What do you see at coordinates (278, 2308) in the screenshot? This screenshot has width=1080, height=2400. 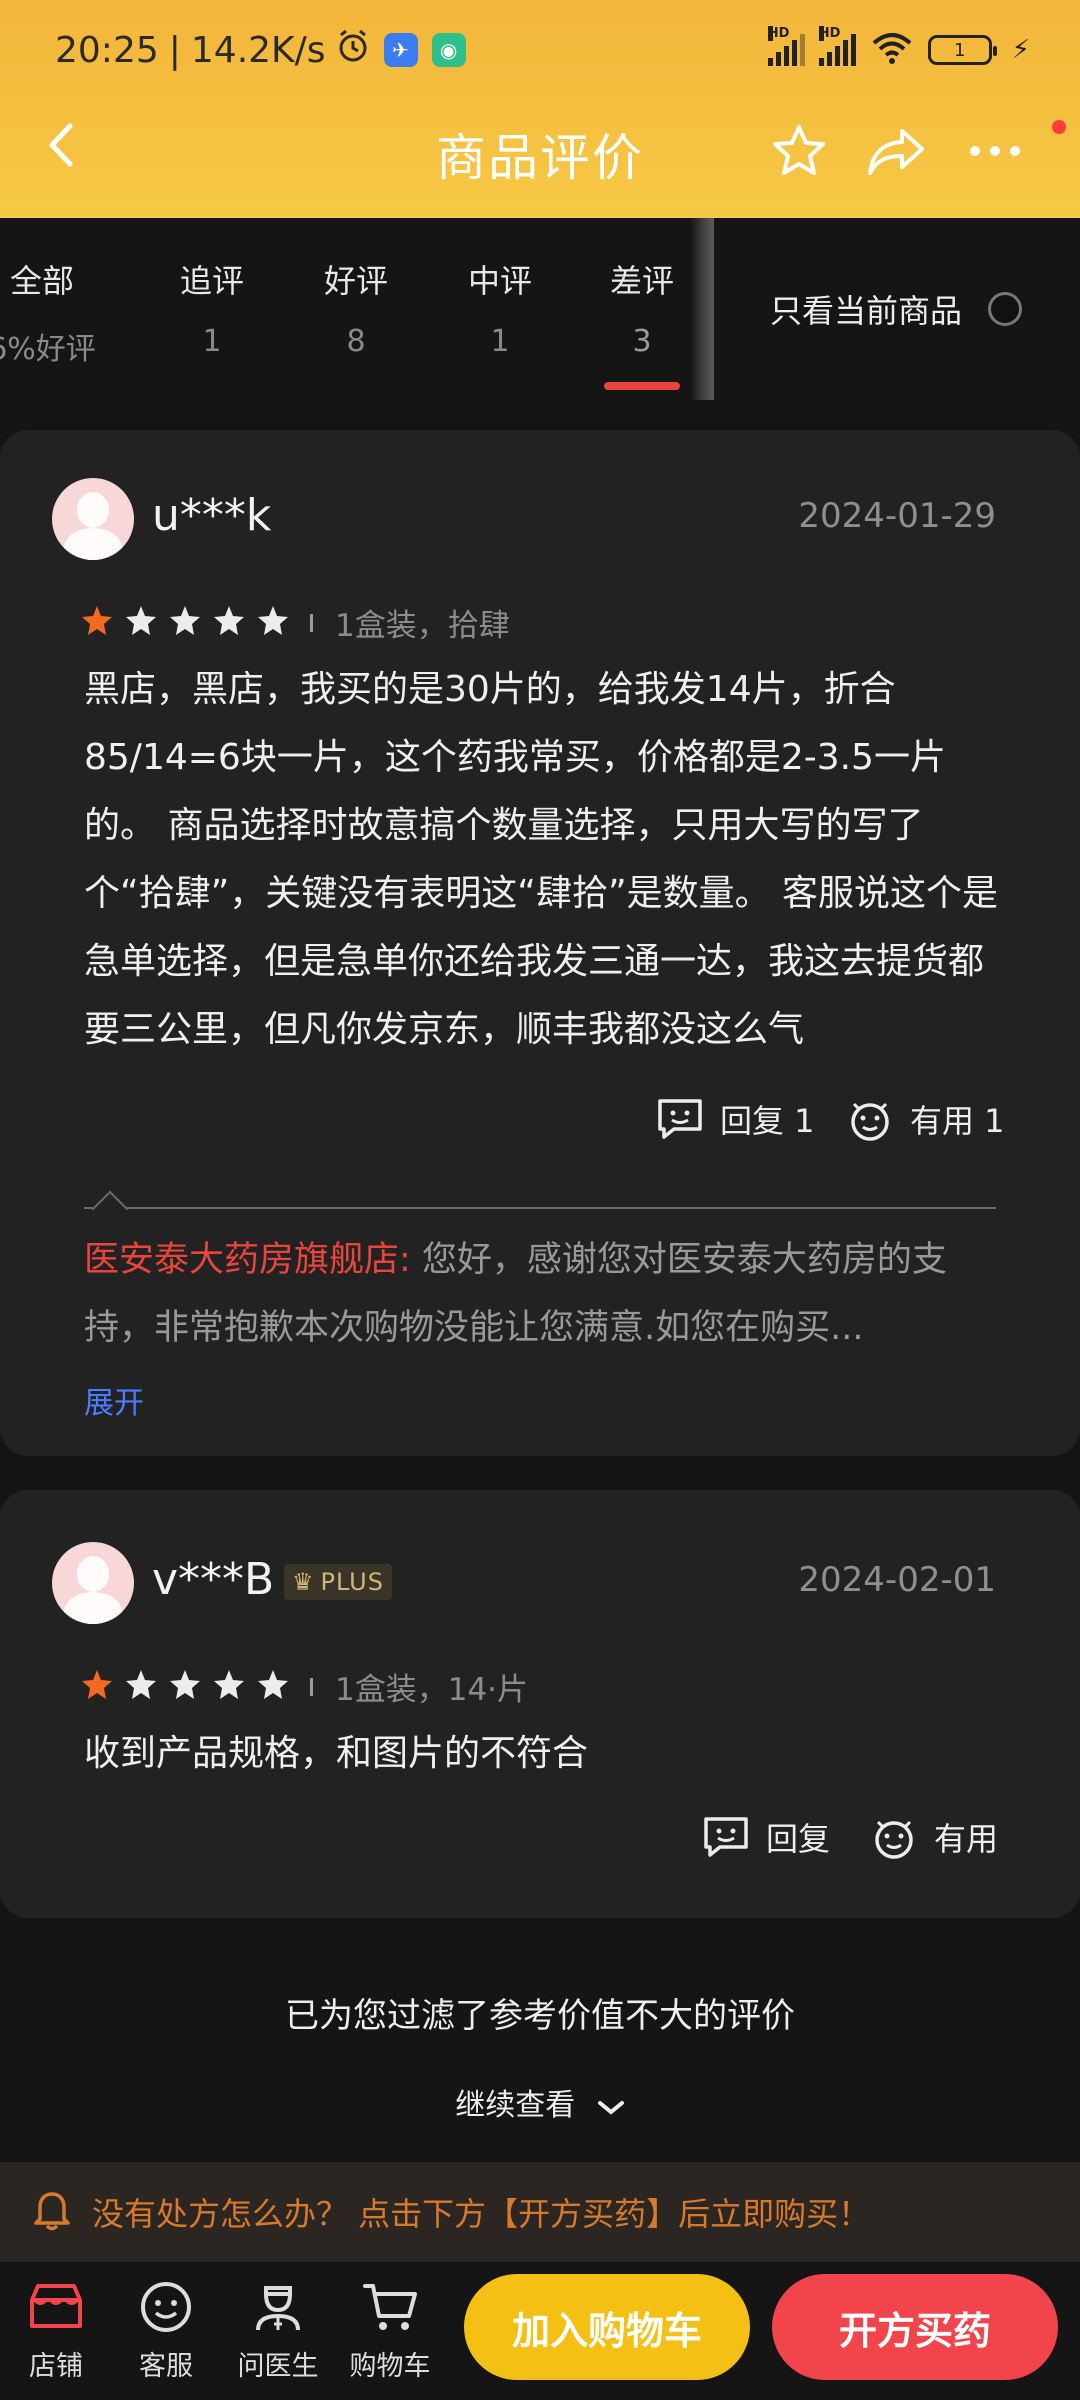 I see `doctor-icon` at bounding box center [278, 2308].